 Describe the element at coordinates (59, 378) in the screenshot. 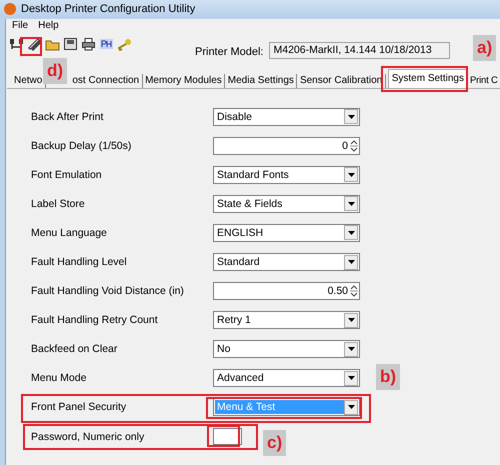

I see `setting-label: Menu Mode` at that location.